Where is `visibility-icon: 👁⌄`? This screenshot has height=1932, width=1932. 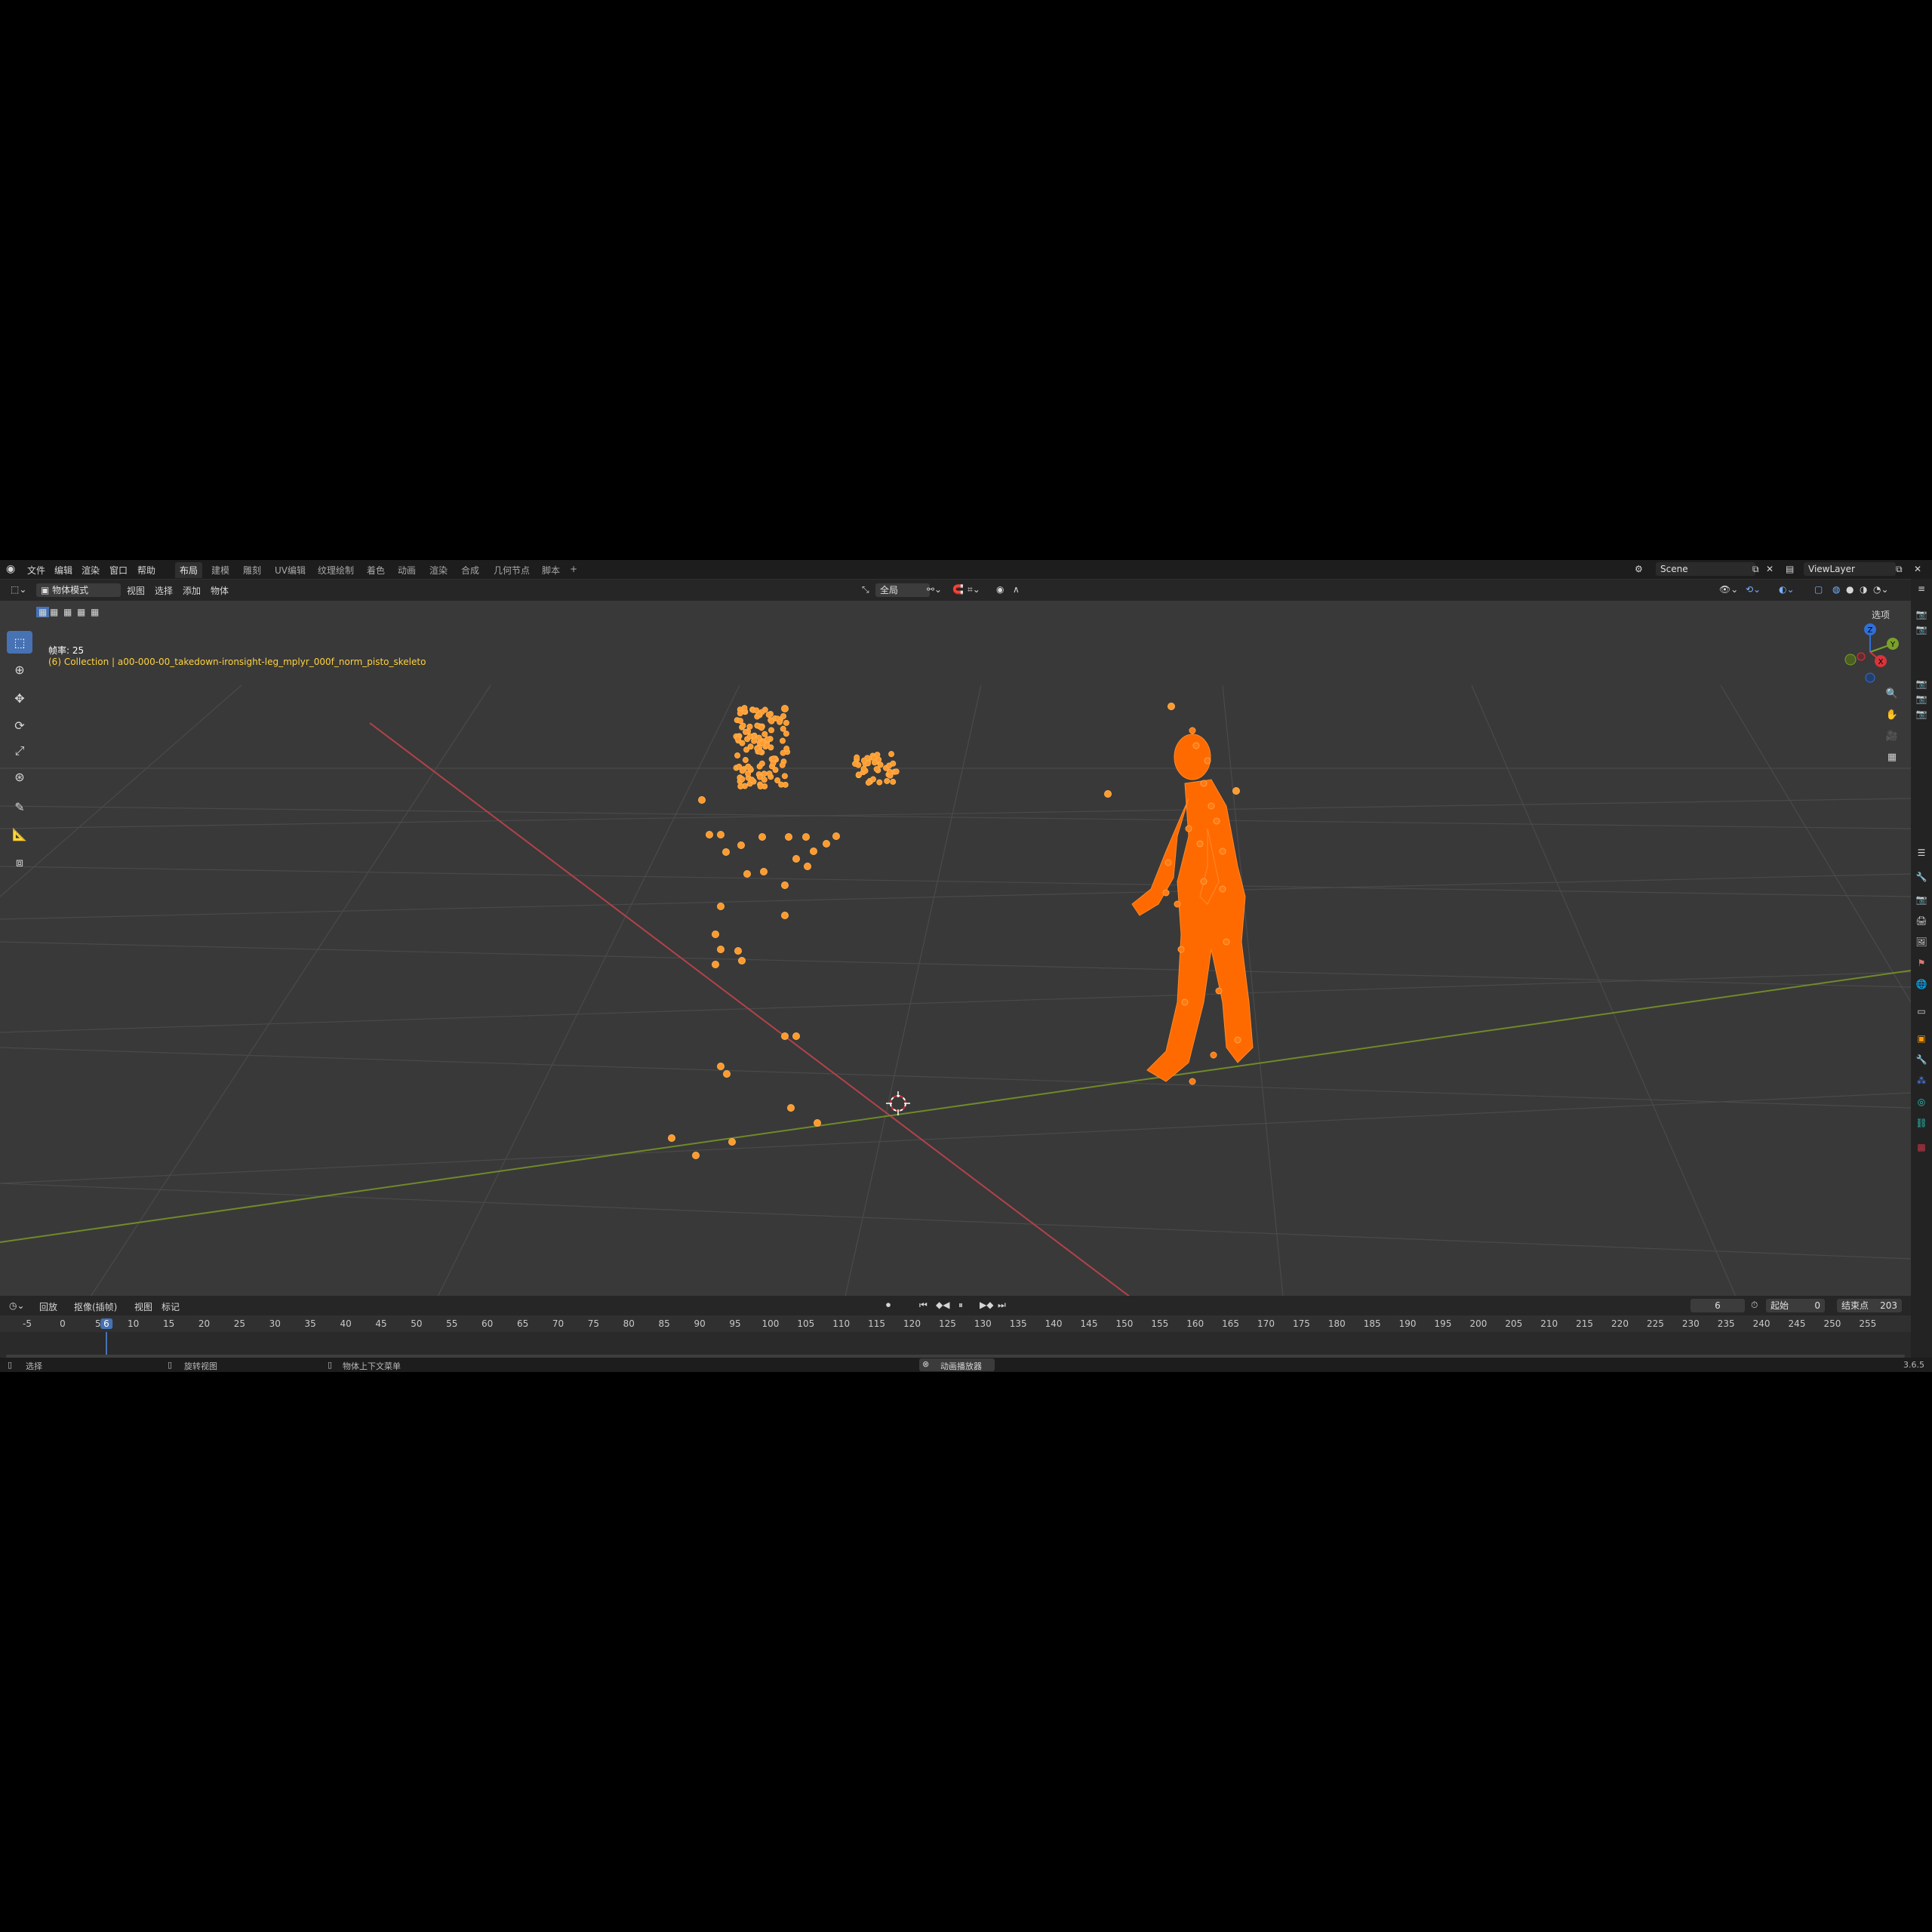
visibility-icon: 👁⌄ is located at coordinates (1728, 589).